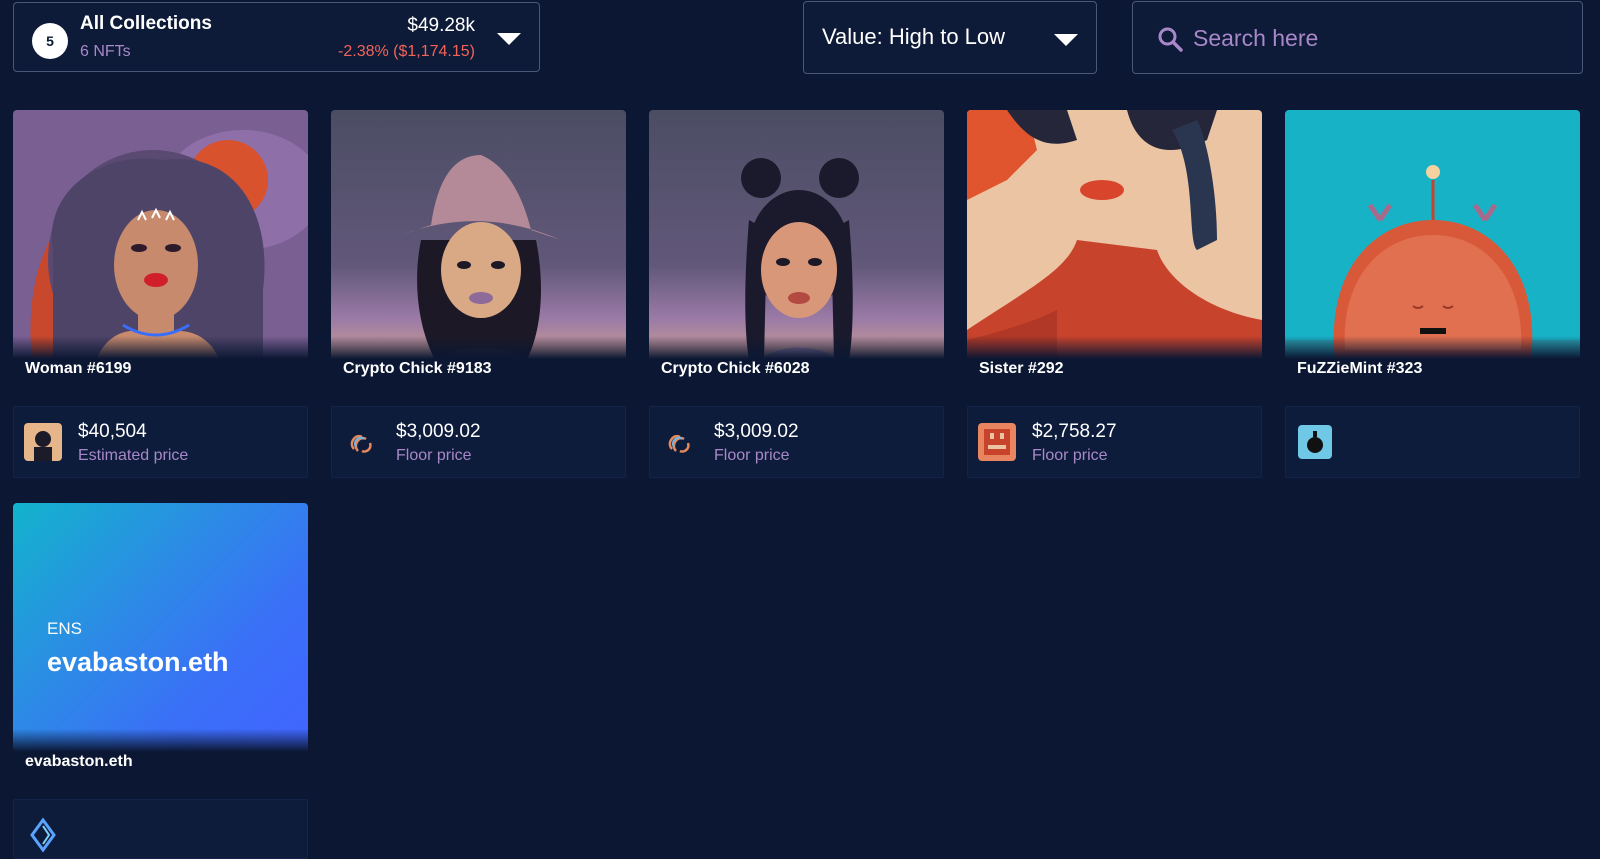 This screenshot has width=1600, height=859. I want to click on collections-count-badge: 5, so click(50, 41).